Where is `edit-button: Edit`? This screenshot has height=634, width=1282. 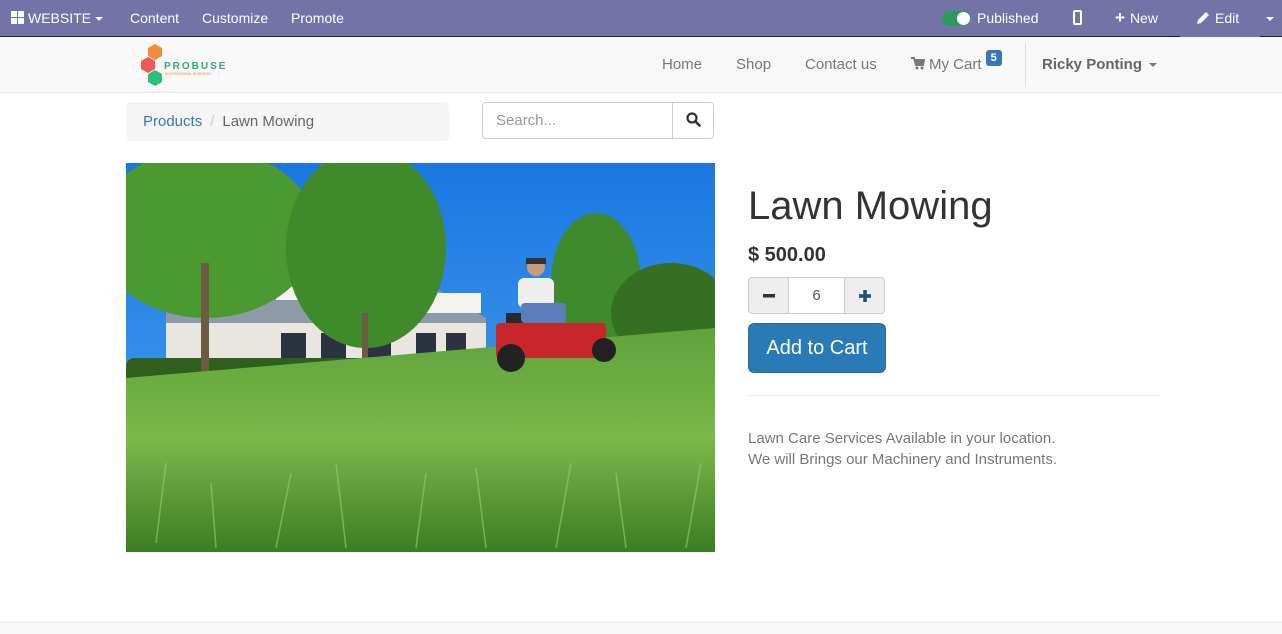
edit-button: Edit is located at coordinates (1217, 18).